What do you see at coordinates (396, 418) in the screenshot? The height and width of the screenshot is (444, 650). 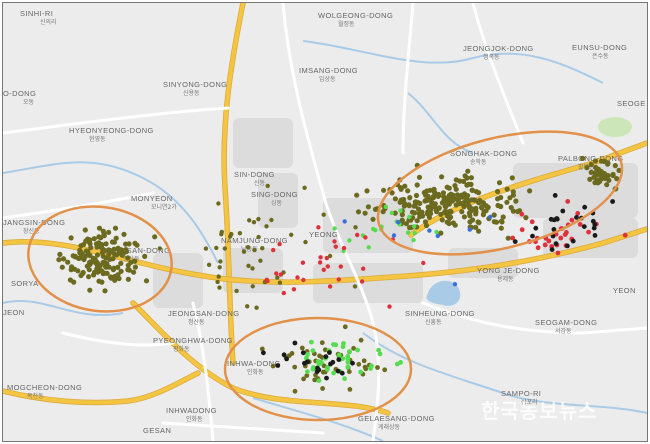 I see `place-label-name: GELAESANG-DONG` at bounding box center [396, 418].